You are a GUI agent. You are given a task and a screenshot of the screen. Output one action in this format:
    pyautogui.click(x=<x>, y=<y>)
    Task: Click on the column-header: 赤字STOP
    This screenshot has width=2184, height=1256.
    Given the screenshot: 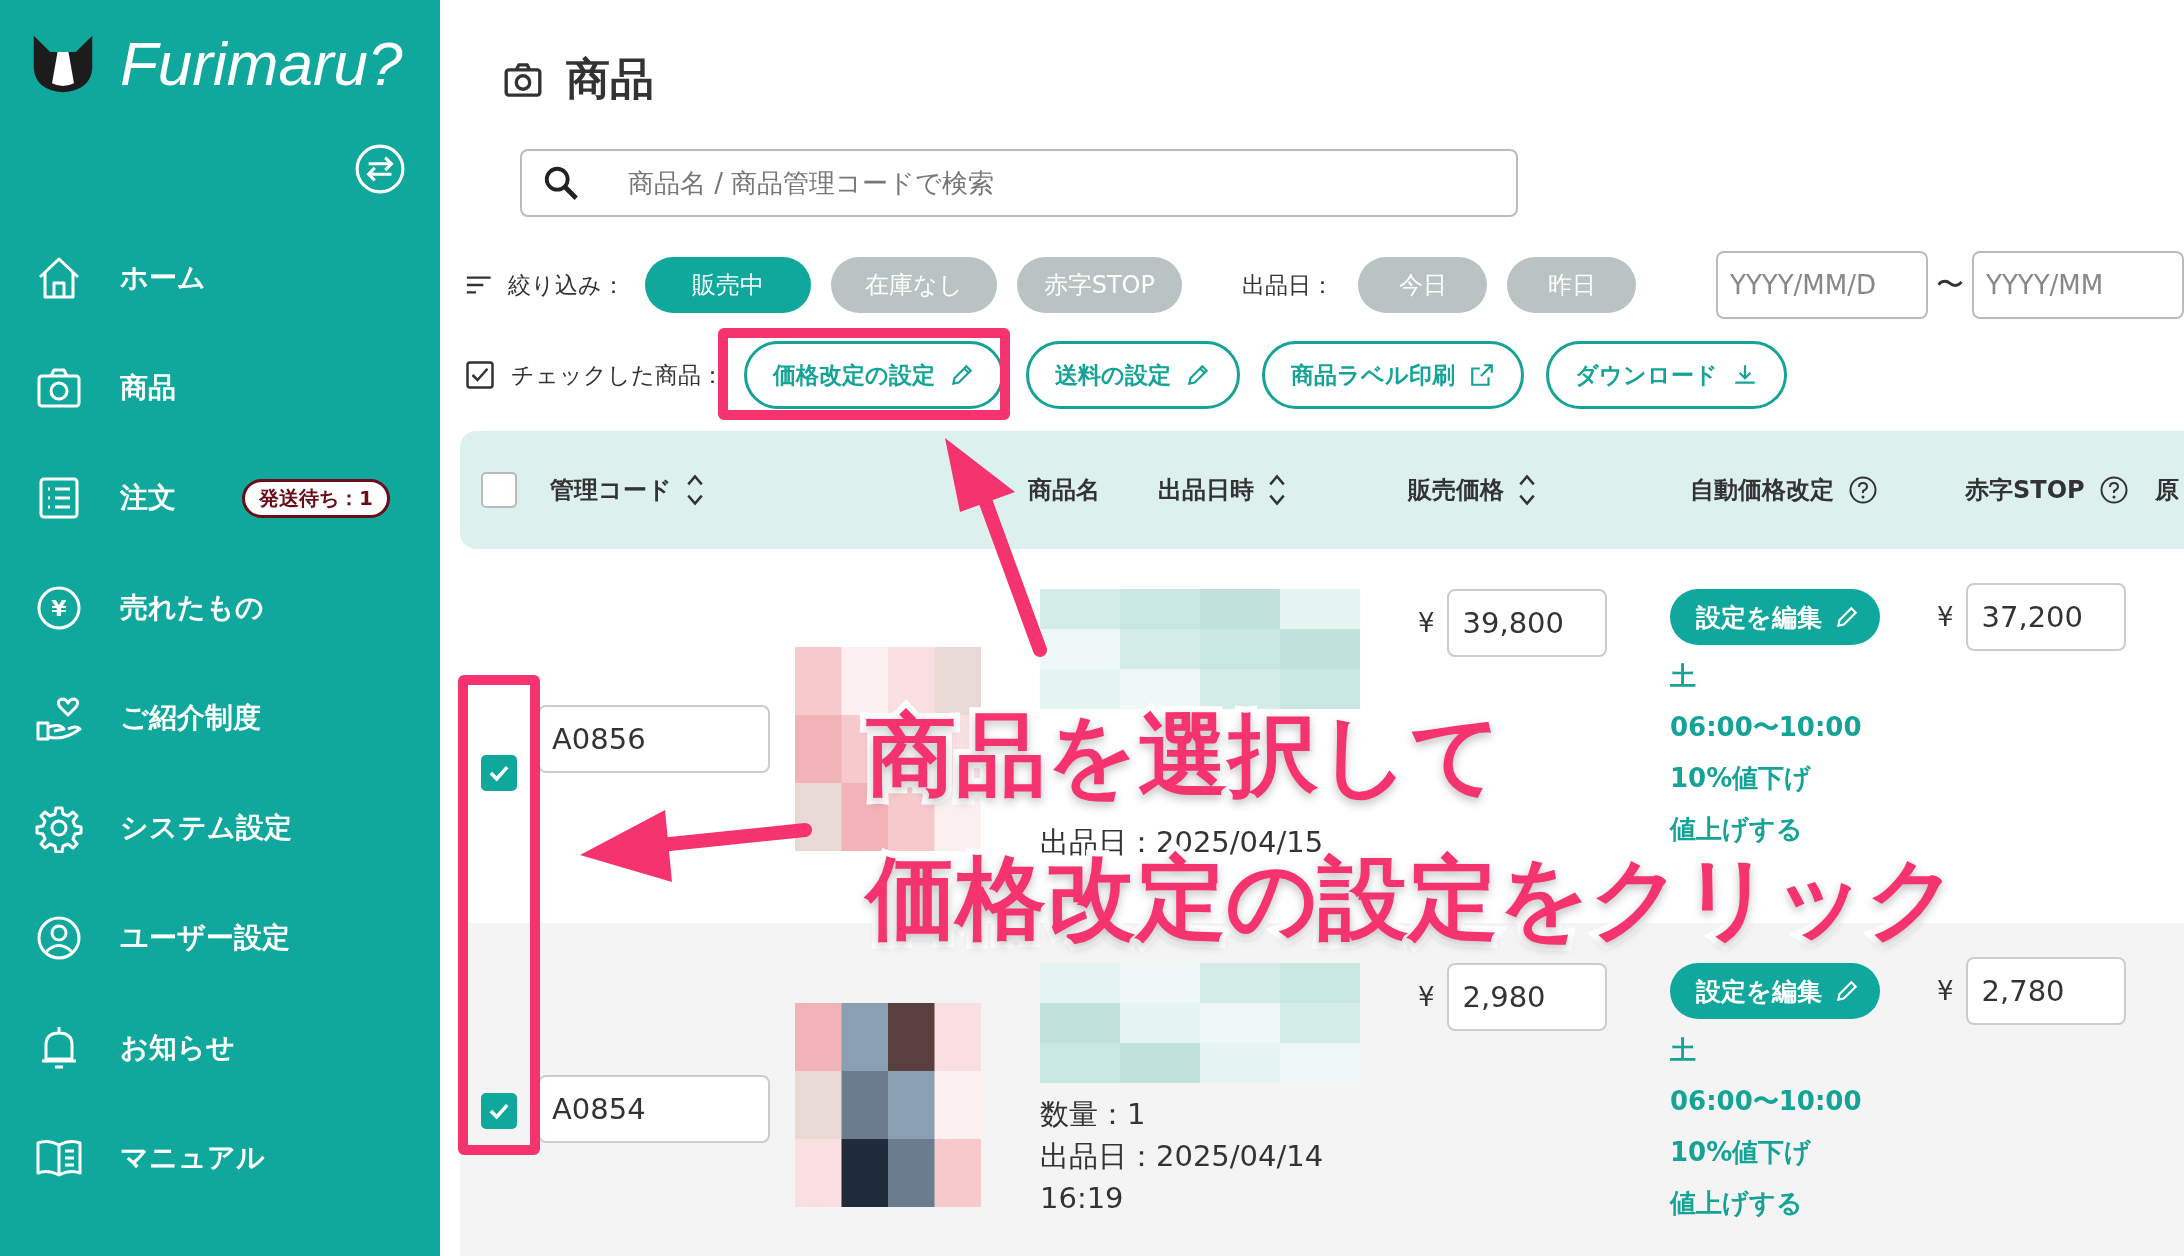 What is the action you would take?
    pyautogui.click(x=2025, y=490)
    